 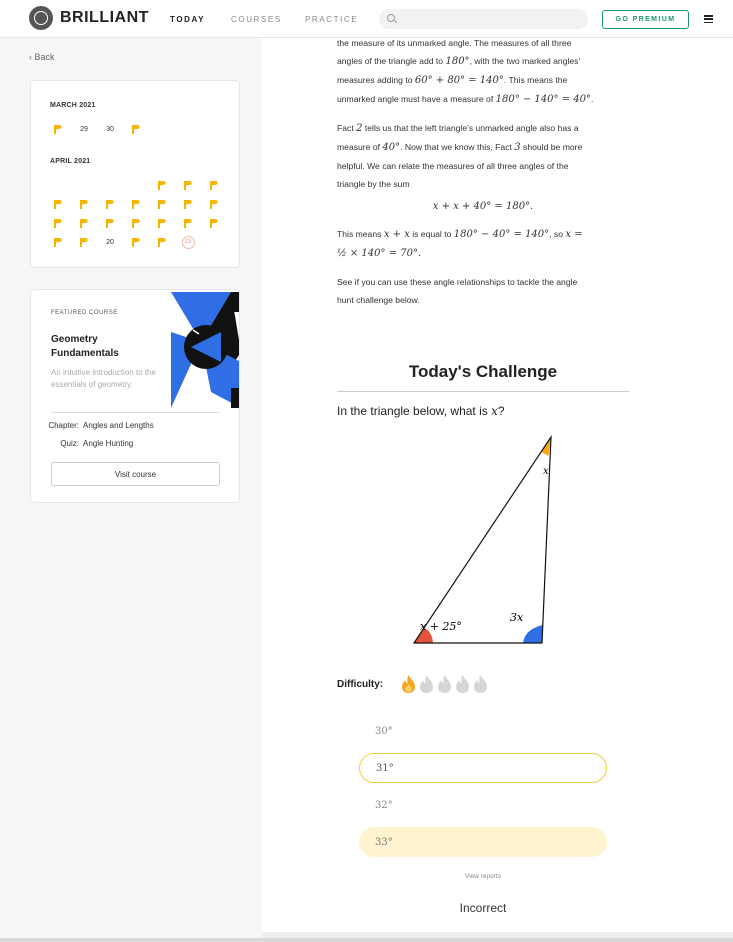 I want to click on brilliant-logo: BRILLIANT, so click(x=89, y=18).